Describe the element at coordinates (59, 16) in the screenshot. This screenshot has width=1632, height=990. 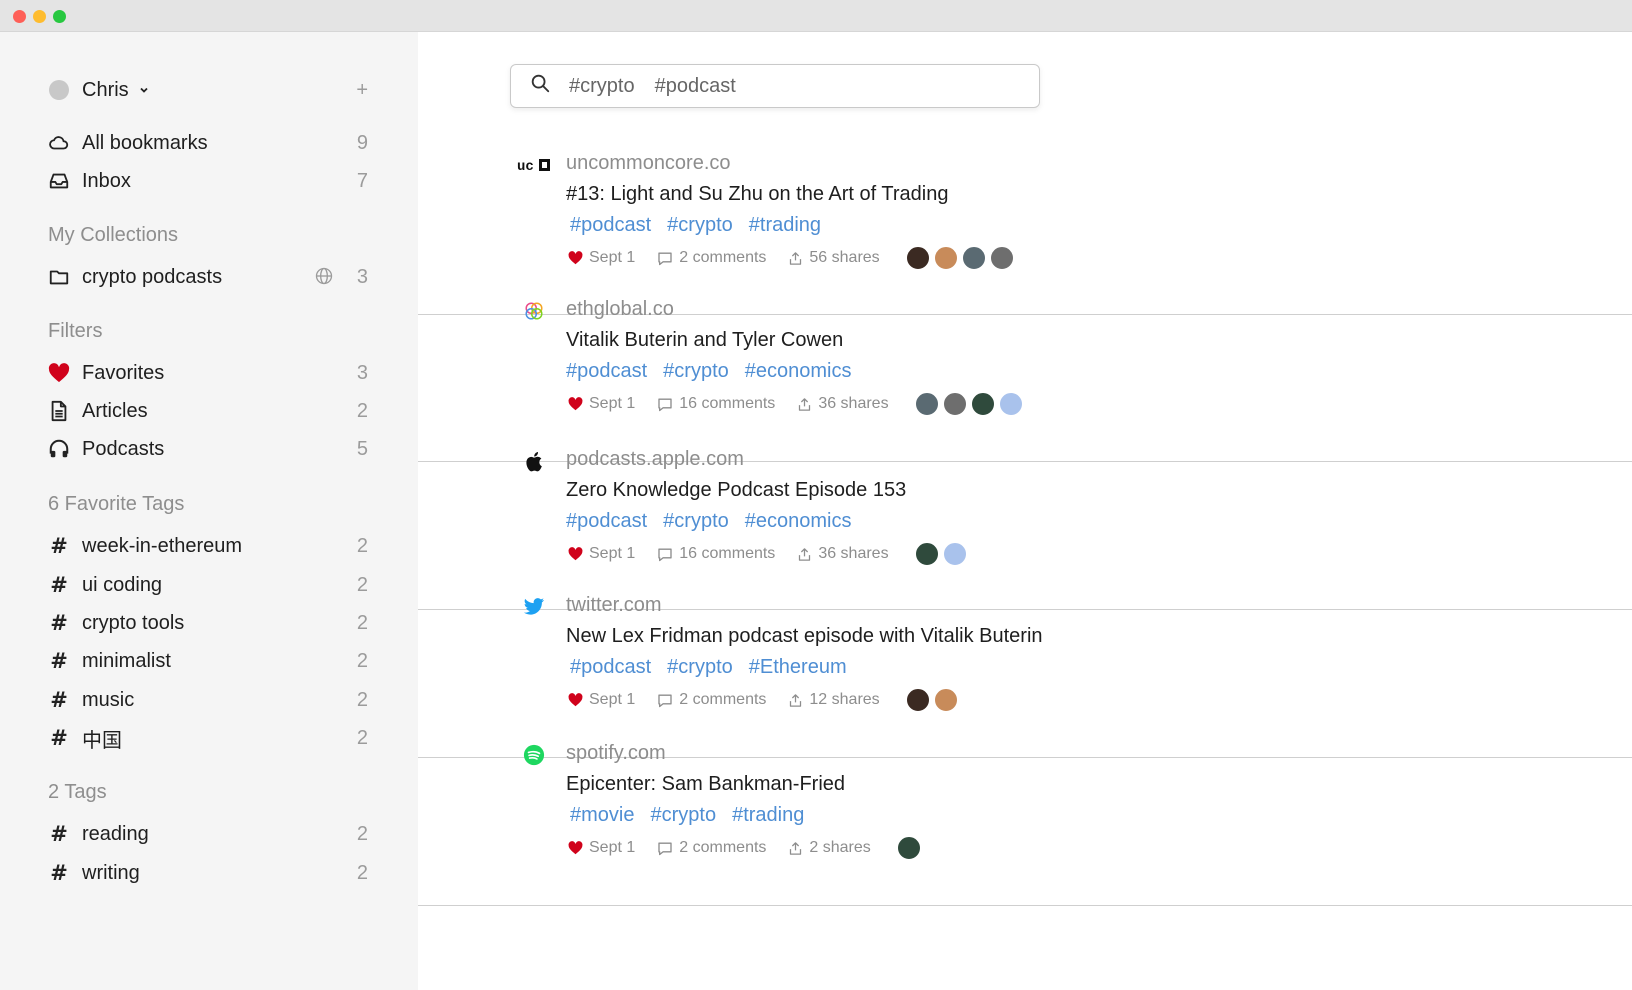
I see `maximize-window-button` at that location.